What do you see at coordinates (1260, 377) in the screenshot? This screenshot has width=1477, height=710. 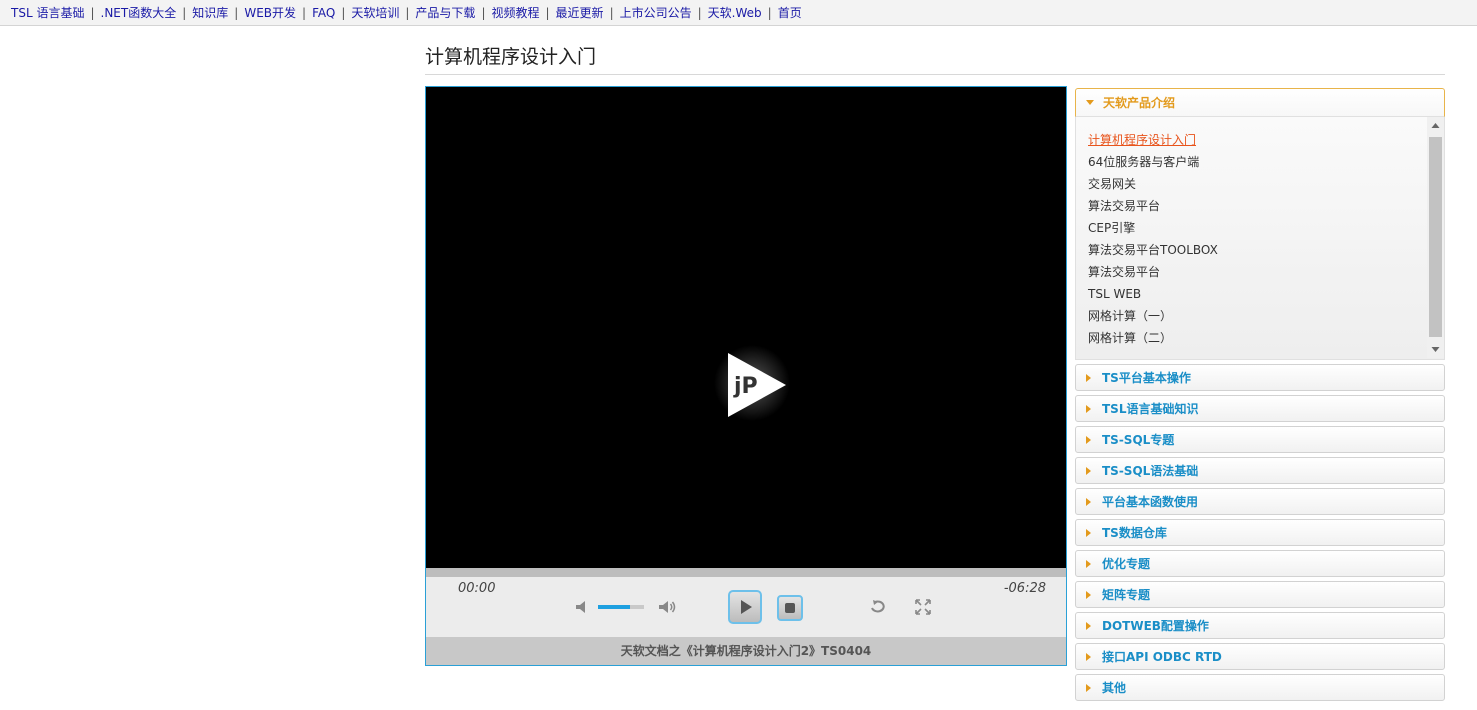 I see `panel-header: TS平台基本操作` at bounding box center [1260, 377].